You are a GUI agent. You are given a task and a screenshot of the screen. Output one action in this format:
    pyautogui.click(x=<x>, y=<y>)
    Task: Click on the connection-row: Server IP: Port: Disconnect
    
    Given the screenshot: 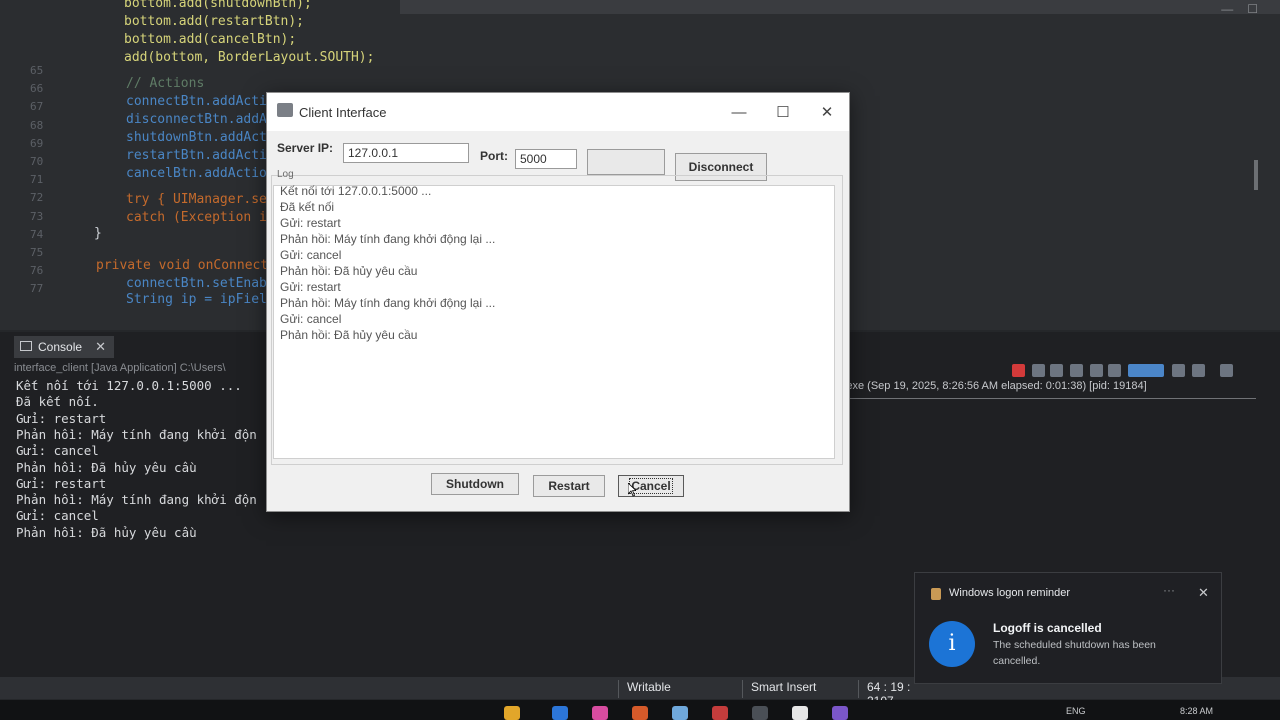 What is the action you would take?
    pyautogui.click(x=558, y=160)
    